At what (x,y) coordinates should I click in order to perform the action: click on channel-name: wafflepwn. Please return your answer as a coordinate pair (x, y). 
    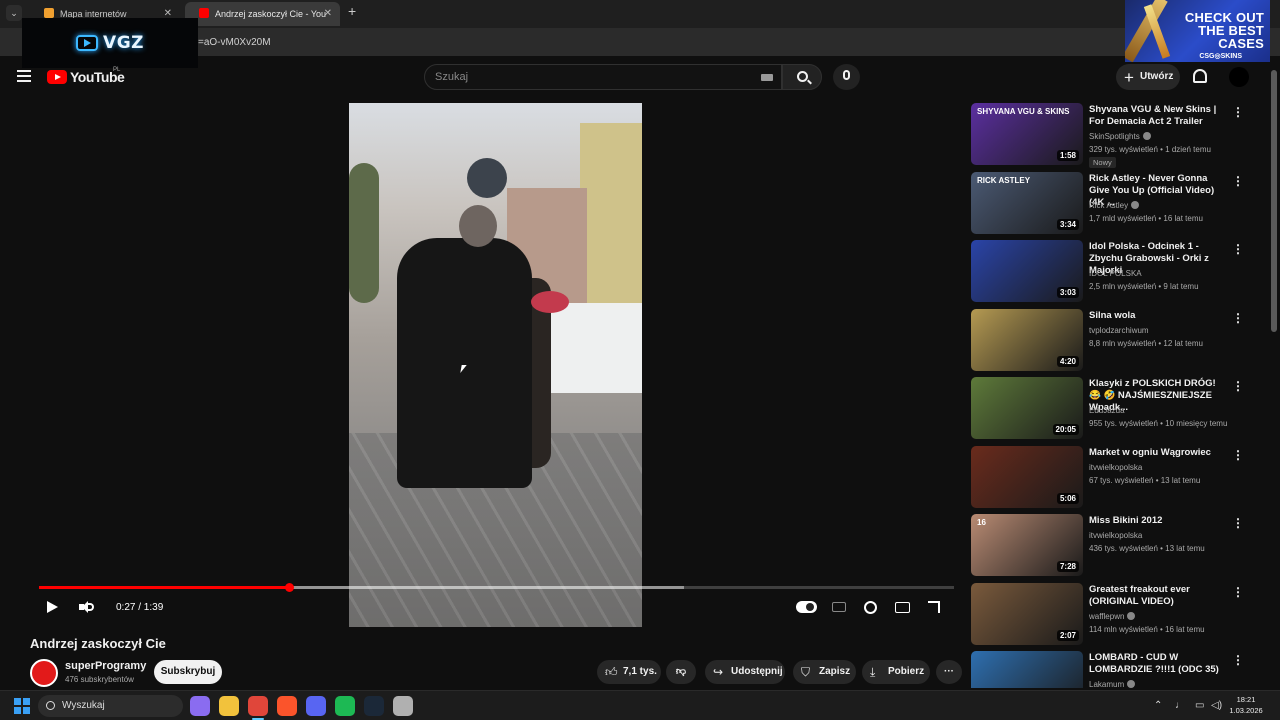
    Looking at the image, I should click on (1107, 616).